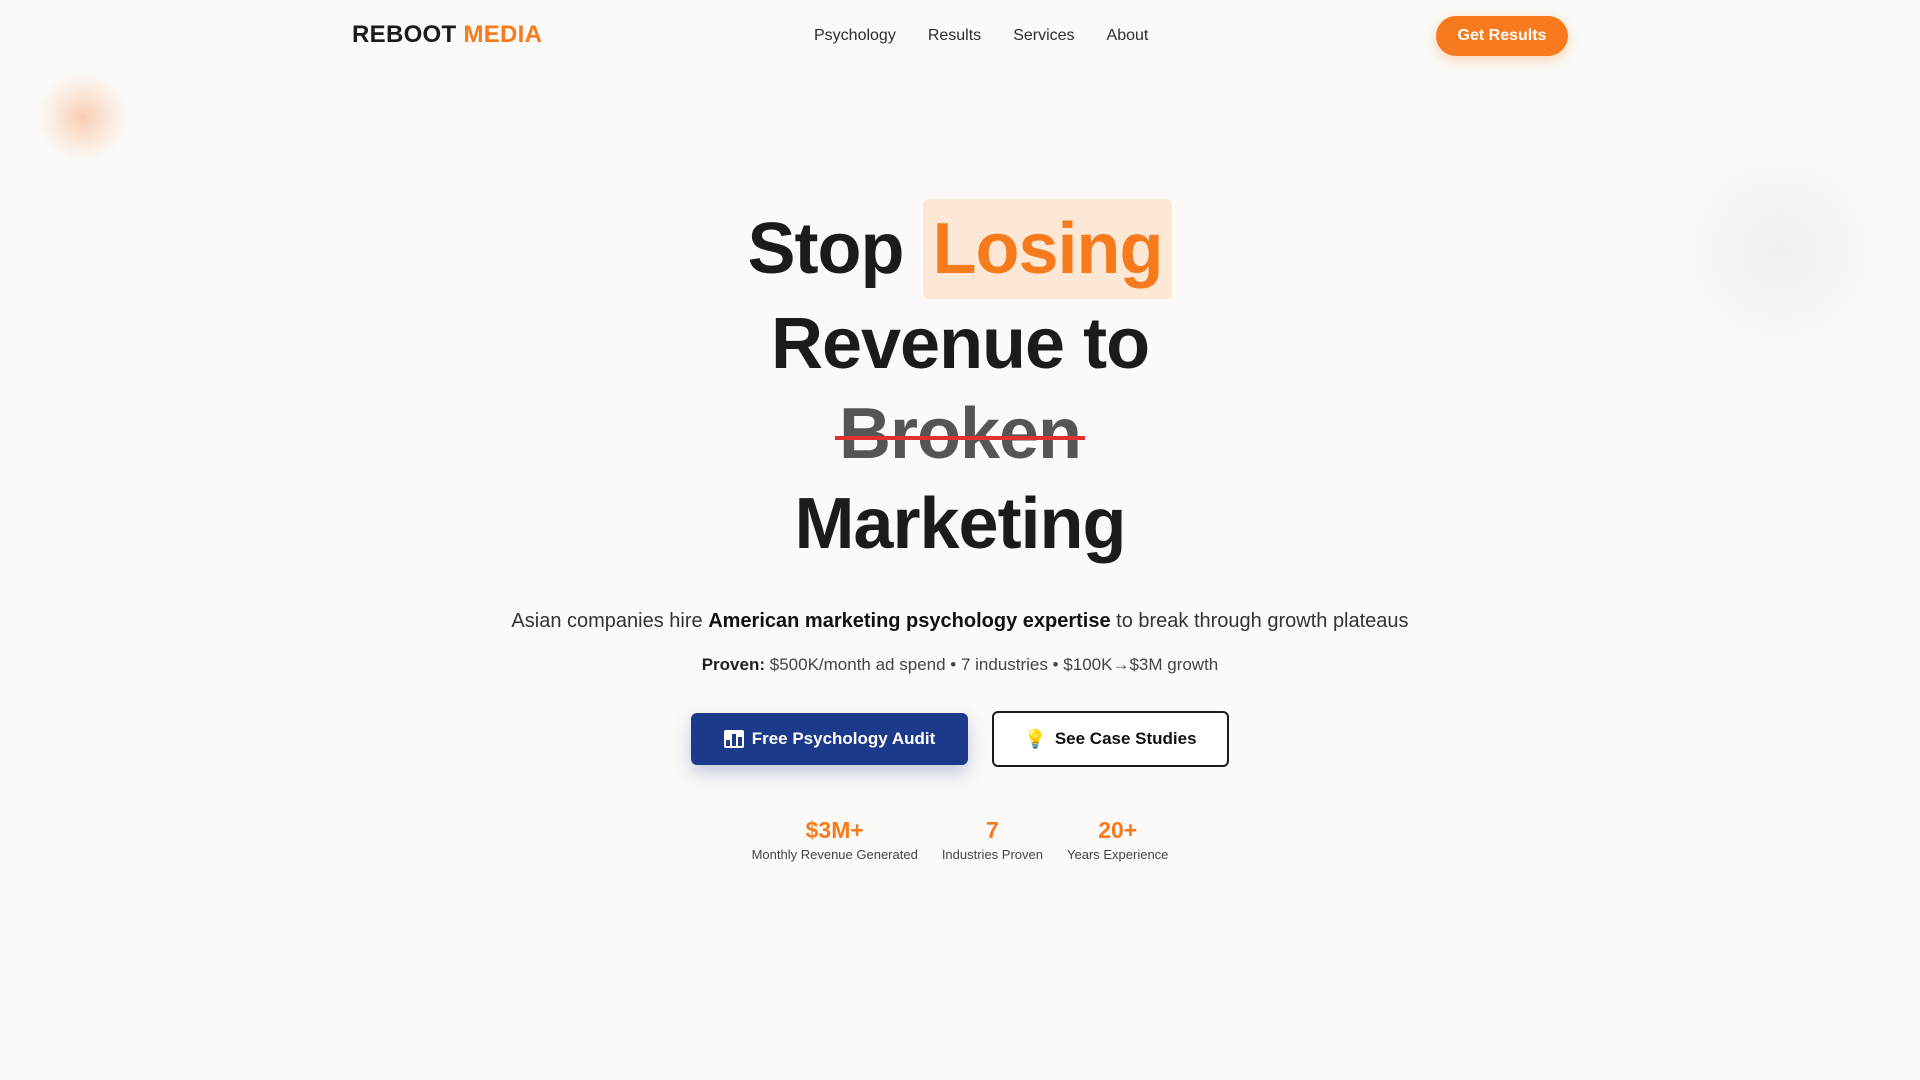 The image size is (1920, 1080). What do you see at coordinates (1262, 621) in the screenshot?
I see `subtitle-post: to break through growth plateaus` at bounding box center [1262, 621].